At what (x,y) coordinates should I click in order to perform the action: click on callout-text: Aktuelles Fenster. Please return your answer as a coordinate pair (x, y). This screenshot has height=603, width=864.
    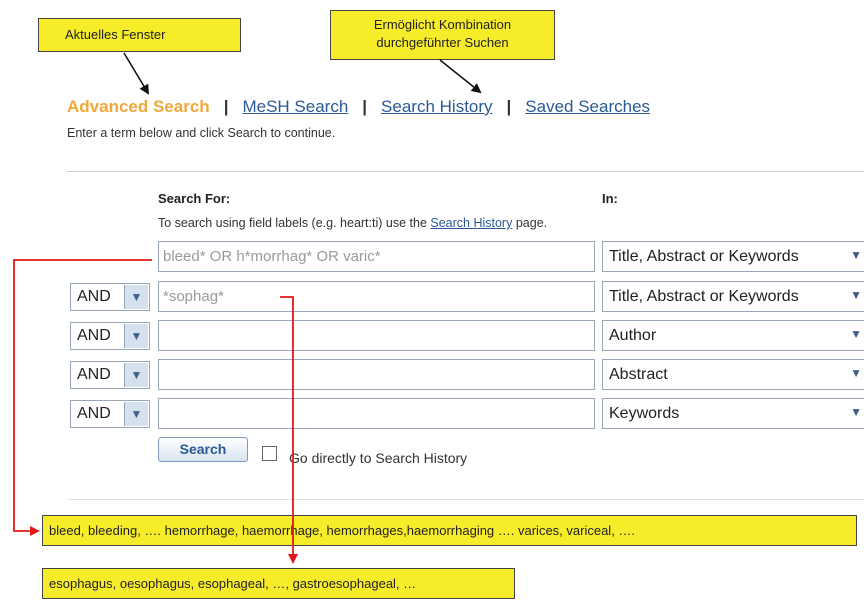
    Looking at the image, I should click on (115, 34).